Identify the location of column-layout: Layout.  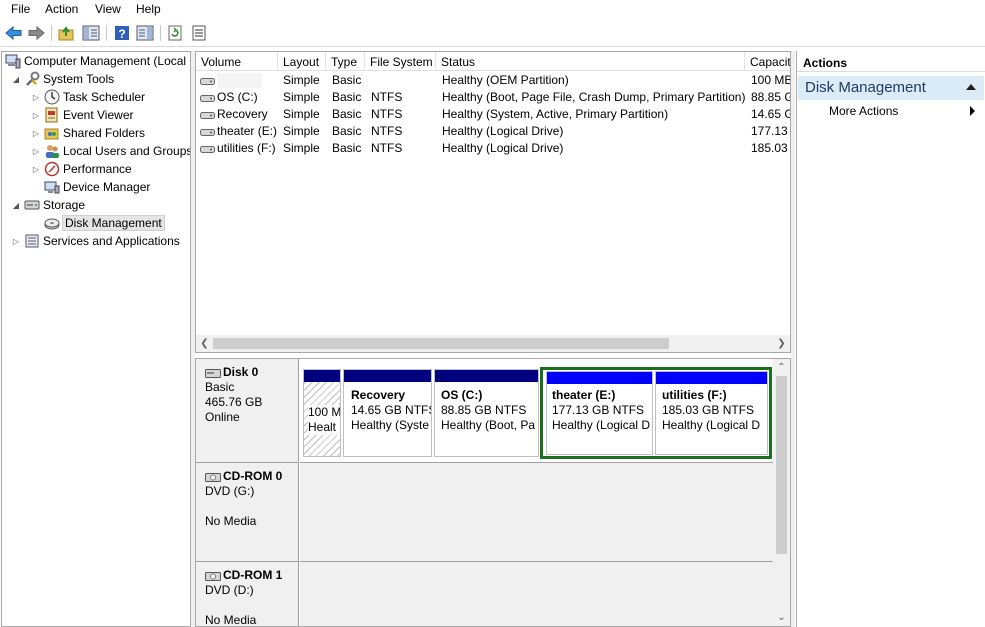
(302, 61).